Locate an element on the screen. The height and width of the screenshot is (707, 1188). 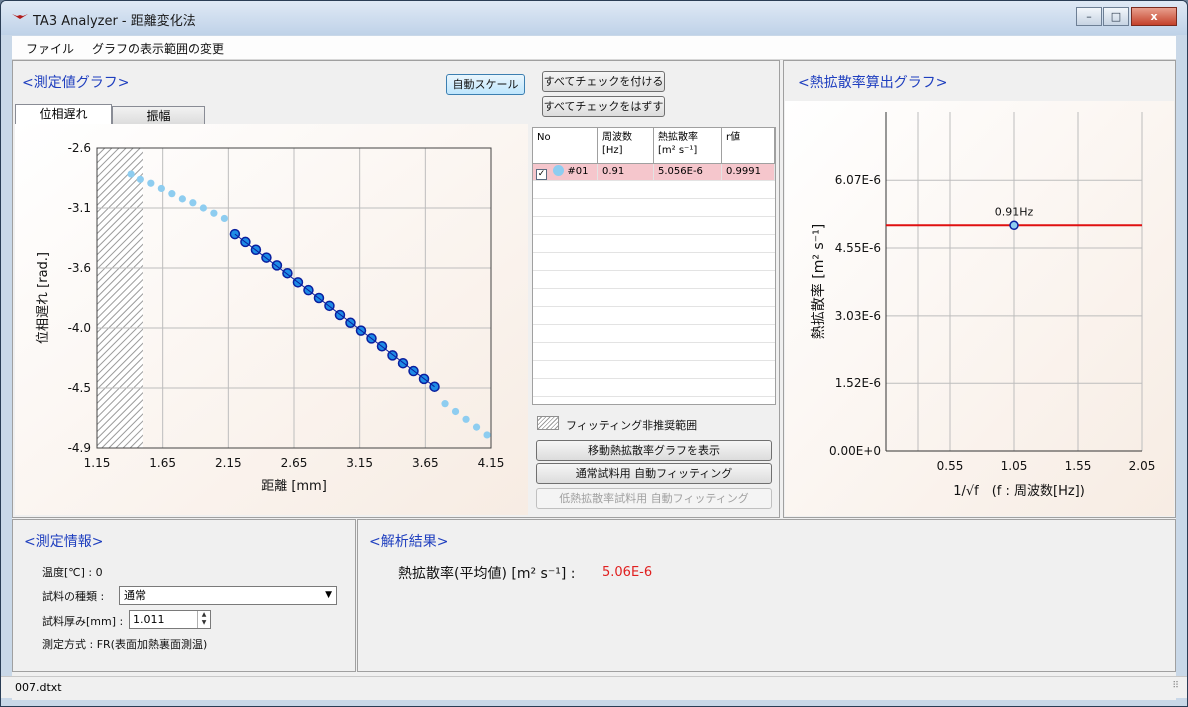
minimize-button: – is located at coordinates (1089, 16).